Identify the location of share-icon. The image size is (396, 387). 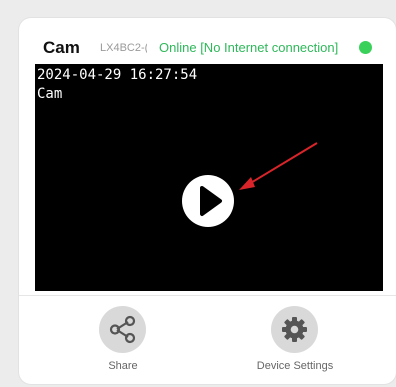
(122, 329).